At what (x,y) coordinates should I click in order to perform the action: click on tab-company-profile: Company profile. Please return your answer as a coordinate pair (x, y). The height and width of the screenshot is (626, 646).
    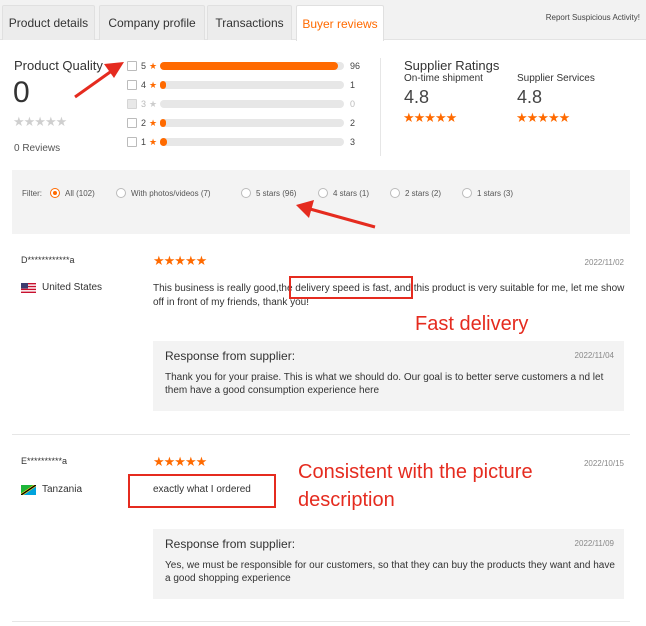
    Looking at the image, I should click on (152, 22).